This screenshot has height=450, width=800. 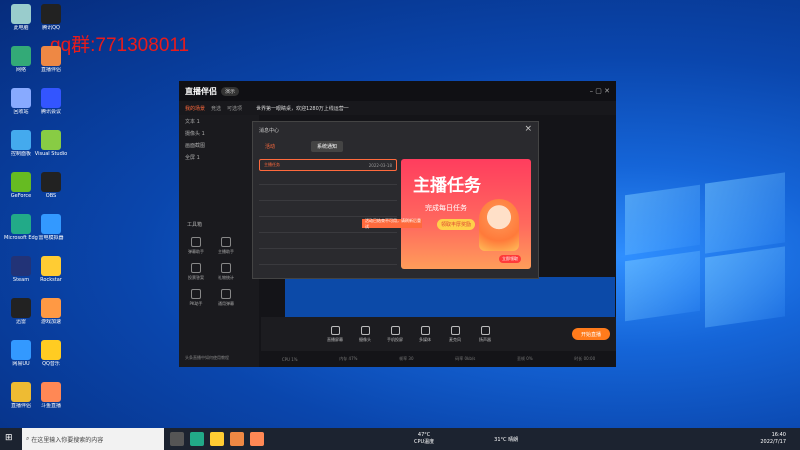 What do you see at coordinates (270, 146) in the screenshot?
I see `tab-activity: 活动` at bounding box center [270, 146].